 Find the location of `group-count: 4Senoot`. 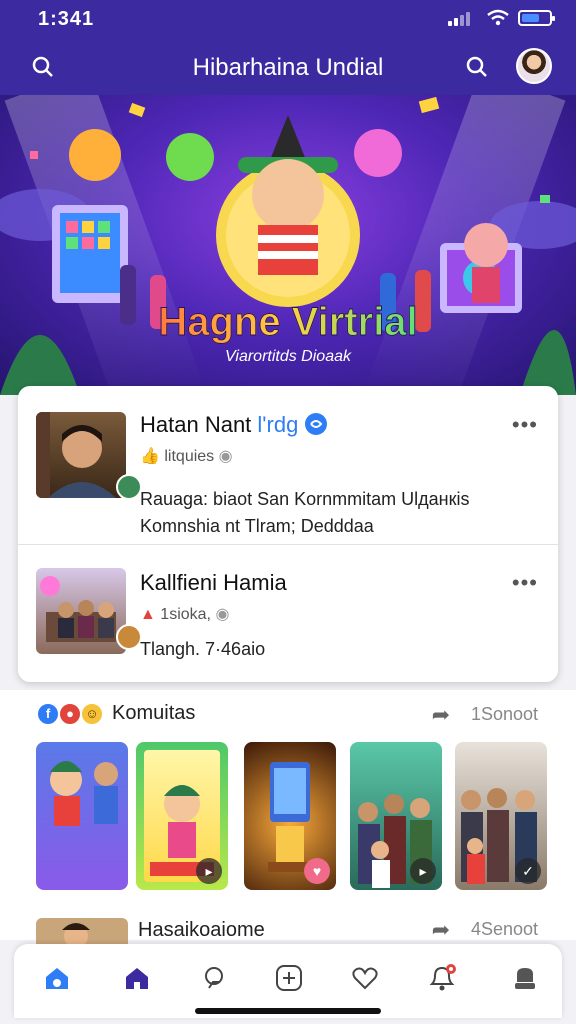

group-count: 4Senoot is located at coordinates (504, 929).